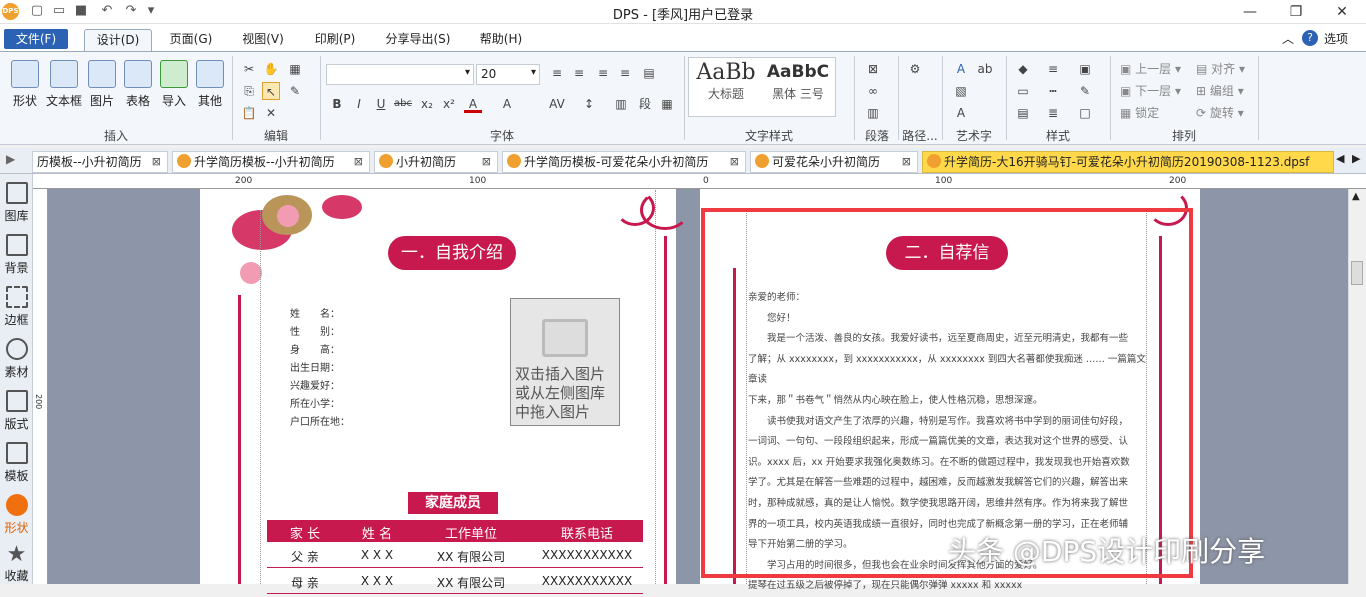  I want to click on frame-icon: □, so click(1085, 113).